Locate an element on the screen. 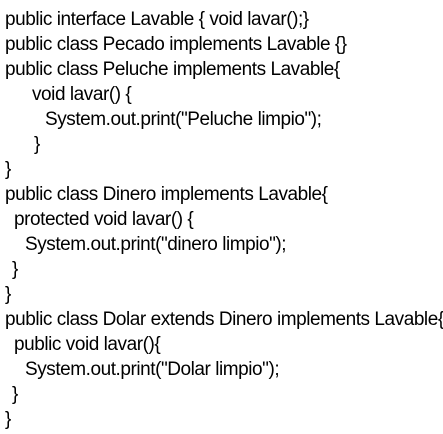 This screenshot has height=434, width=443. code-line-15: System.out.print("Dolar limpio"); is located at coordinates (152, 369).